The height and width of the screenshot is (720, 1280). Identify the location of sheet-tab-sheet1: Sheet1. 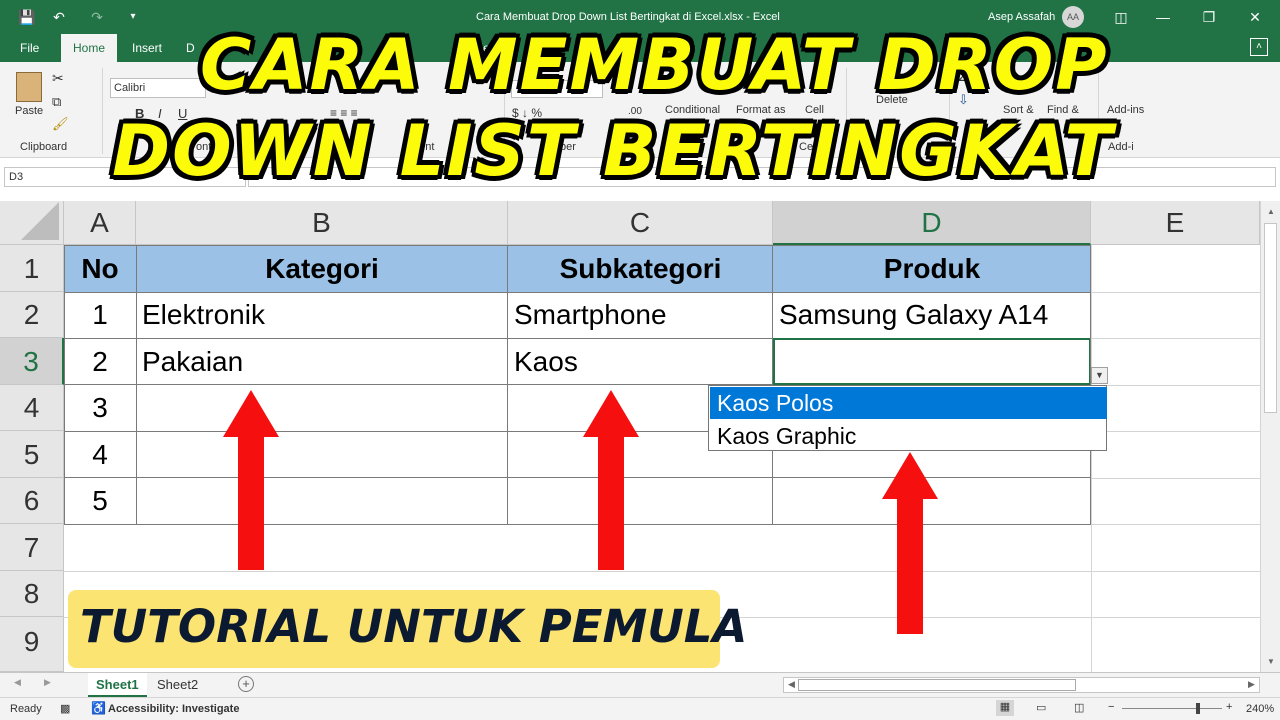
(117, 685).